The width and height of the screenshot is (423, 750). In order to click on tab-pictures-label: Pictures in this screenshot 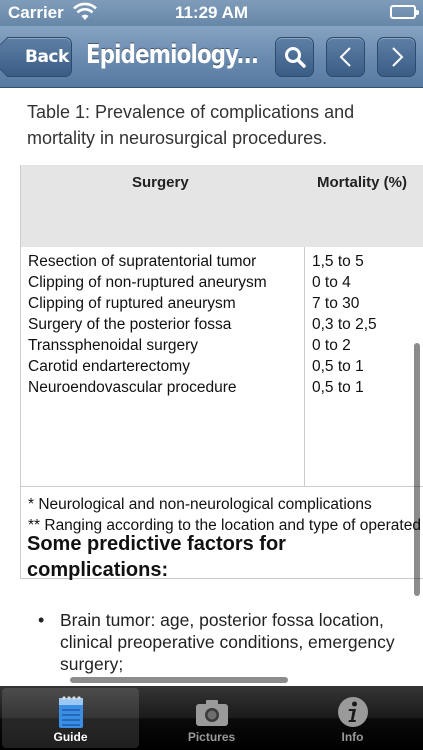, I will do `click(211, 737)`.